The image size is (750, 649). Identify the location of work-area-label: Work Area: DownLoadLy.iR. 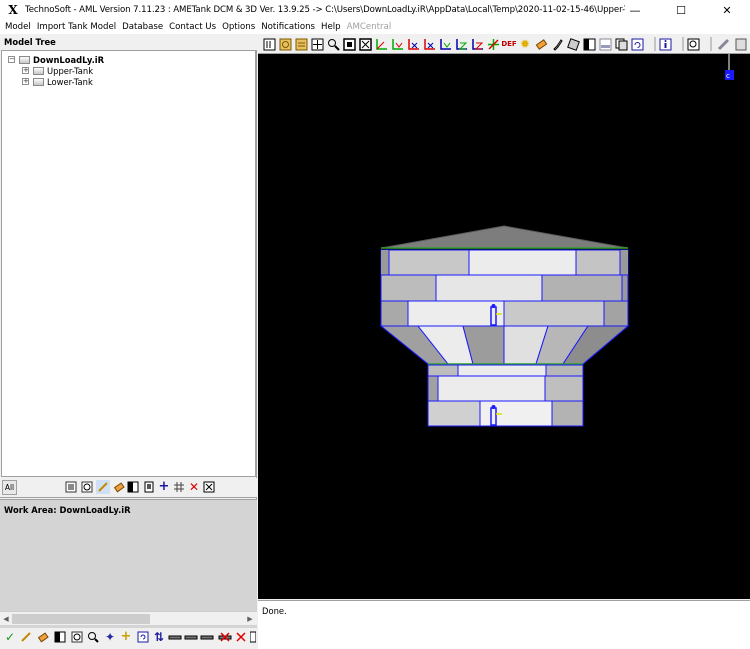
(67, 510).